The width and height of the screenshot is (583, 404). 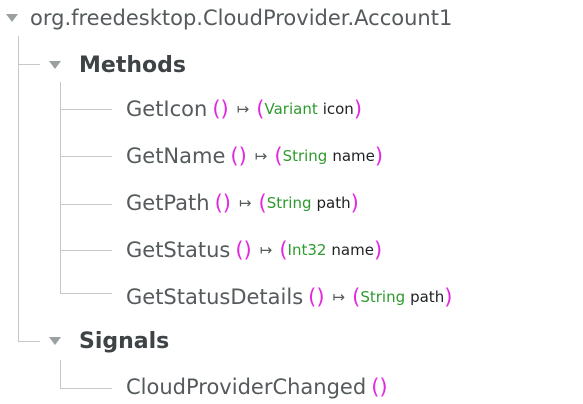 I want to click on interface-row: org.freedesktop.CloudProvider.Account1, so click(x=229, y=18).